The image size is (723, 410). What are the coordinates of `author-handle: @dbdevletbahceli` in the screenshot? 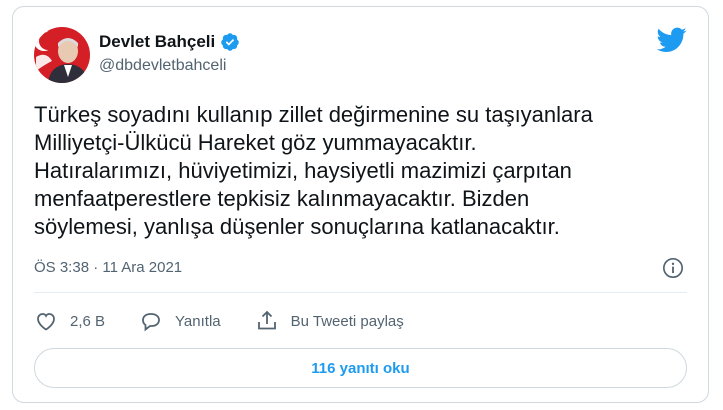 It's located at (169, 66).